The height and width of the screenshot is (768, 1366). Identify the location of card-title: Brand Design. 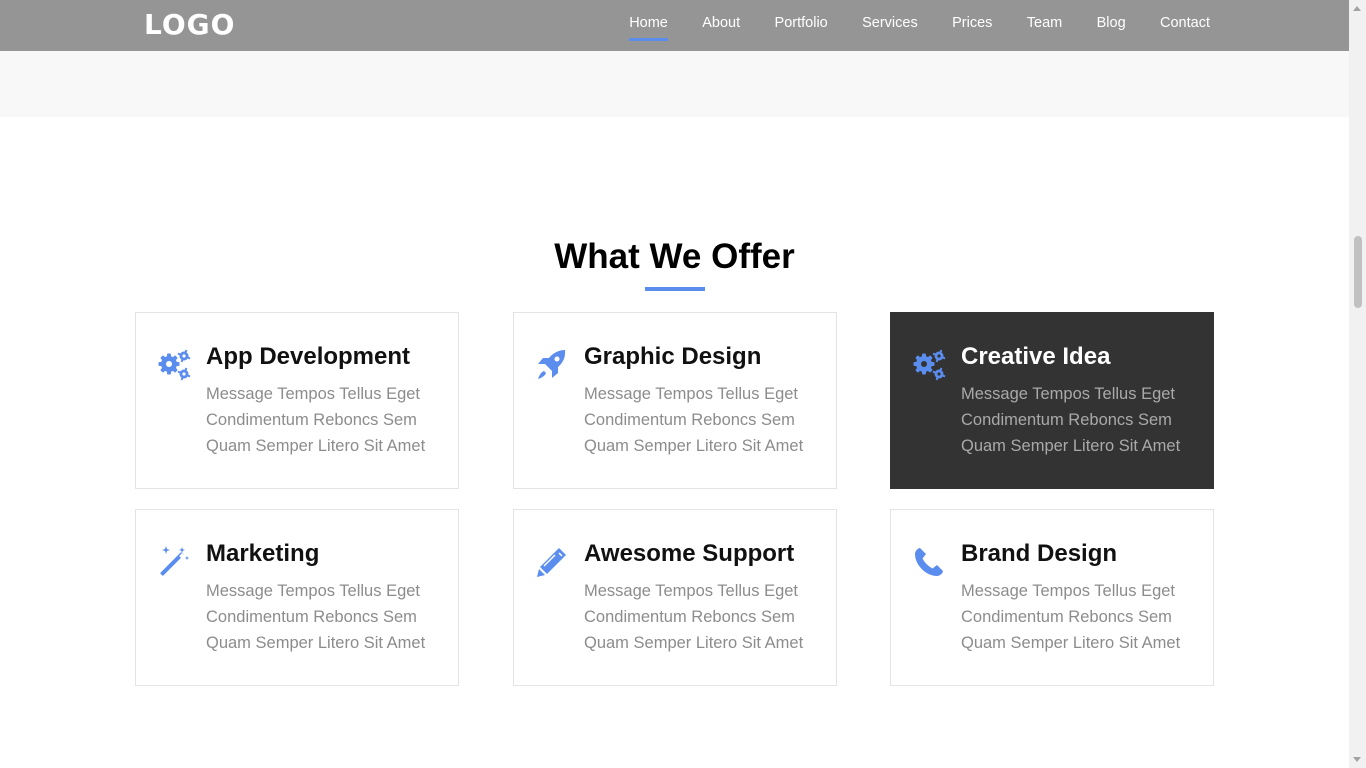
(1039, 553).